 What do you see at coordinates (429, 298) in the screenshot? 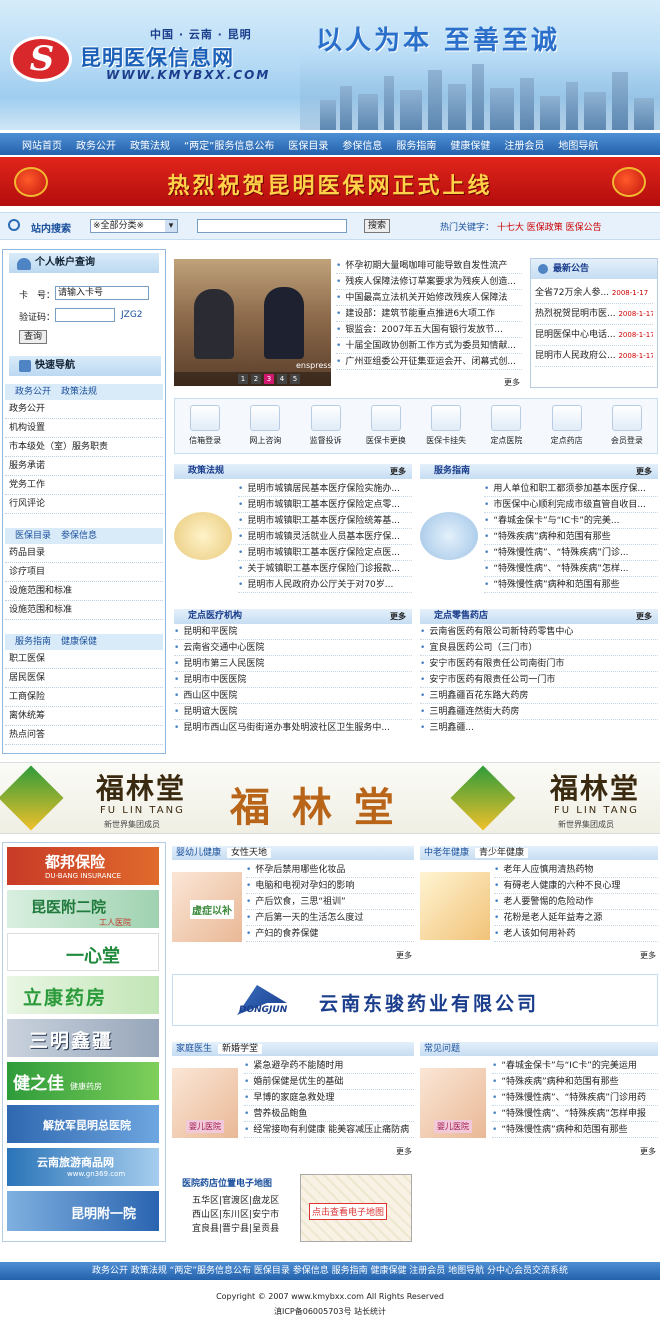
I see `news-item: 中国最高立法机关开始修改残疾人保障法` at bounding box center [429, 298].